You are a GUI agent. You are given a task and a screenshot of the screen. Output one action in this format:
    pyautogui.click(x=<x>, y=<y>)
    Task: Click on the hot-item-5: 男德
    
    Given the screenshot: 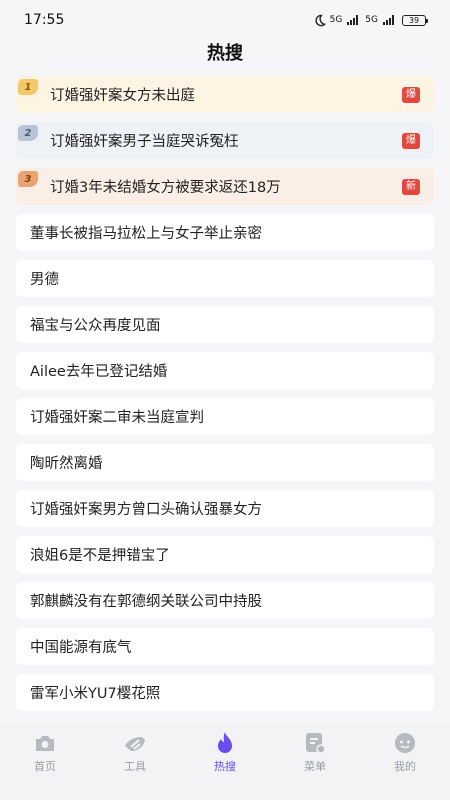 What is the action you would take?
    pyautogui.click(x=225, y=278)
    